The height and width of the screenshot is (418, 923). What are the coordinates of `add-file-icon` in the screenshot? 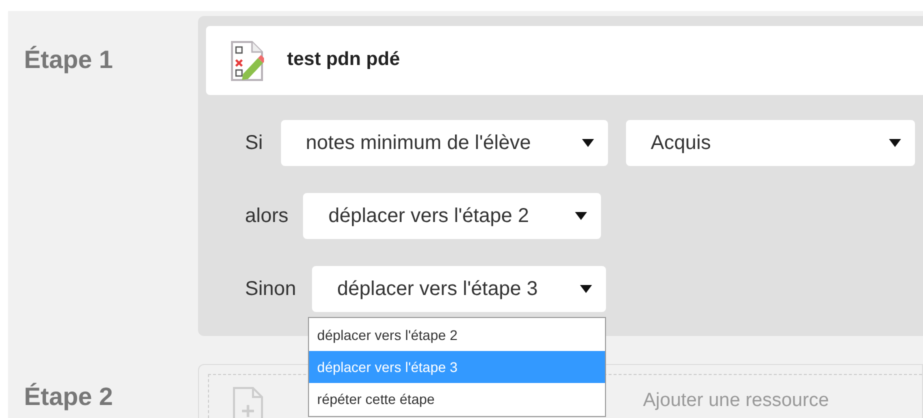 It's located at (248, 402).